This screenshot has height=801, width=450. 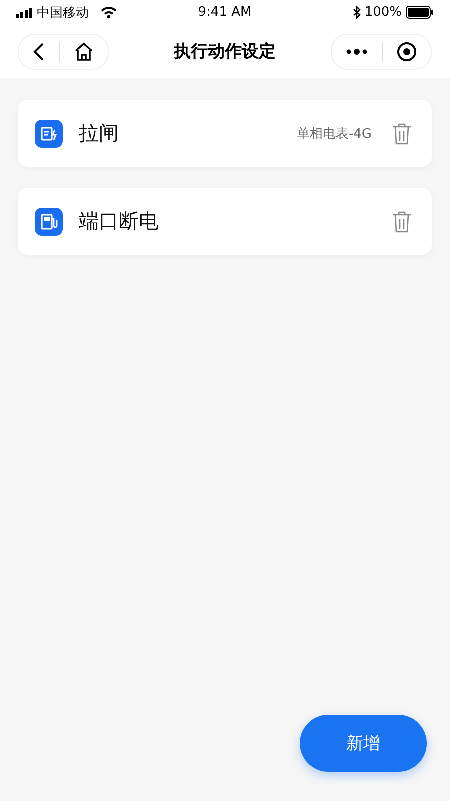 What do you see at coordinates (357, 51) in the screenshot?
I see `more-icon` at bounding box center [357, 51].